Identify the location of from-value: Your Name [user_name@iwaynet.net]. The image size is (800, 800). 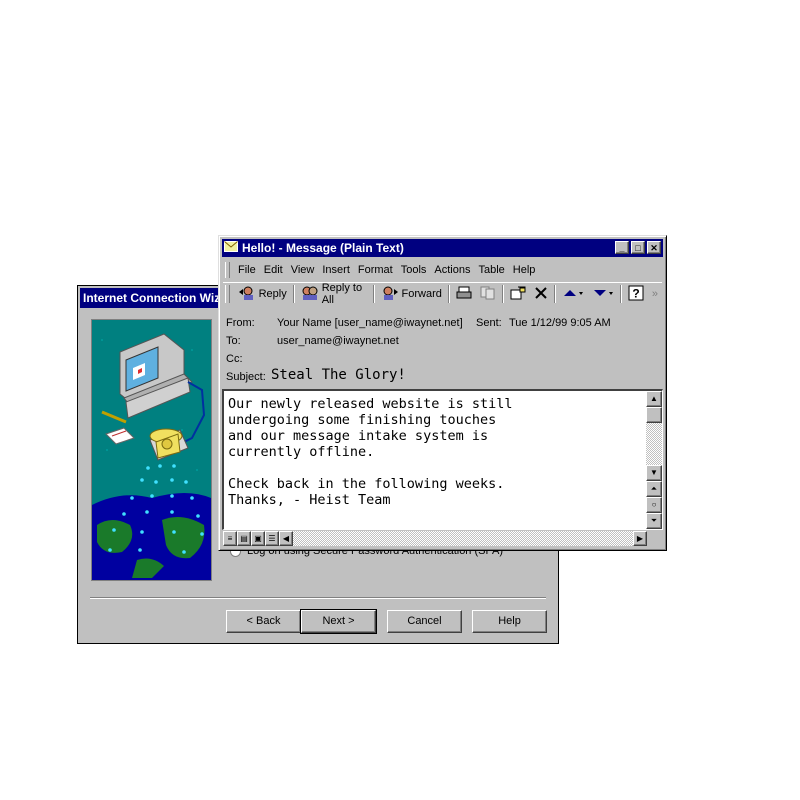
(370, 323).